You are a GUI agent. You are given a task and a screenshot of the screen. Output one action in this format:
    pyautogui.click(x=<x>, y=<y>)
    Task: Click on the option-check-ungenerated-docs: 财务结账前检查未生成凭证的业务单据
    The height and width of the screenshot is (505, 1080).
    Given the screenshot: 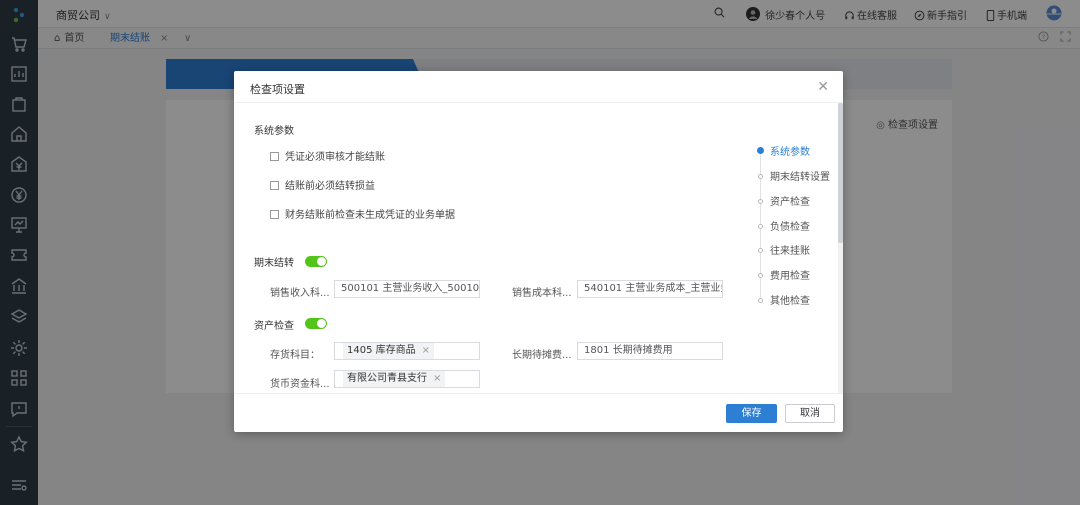 What is the action you would take?
    pyautogui.click(x=362, y=216)
    